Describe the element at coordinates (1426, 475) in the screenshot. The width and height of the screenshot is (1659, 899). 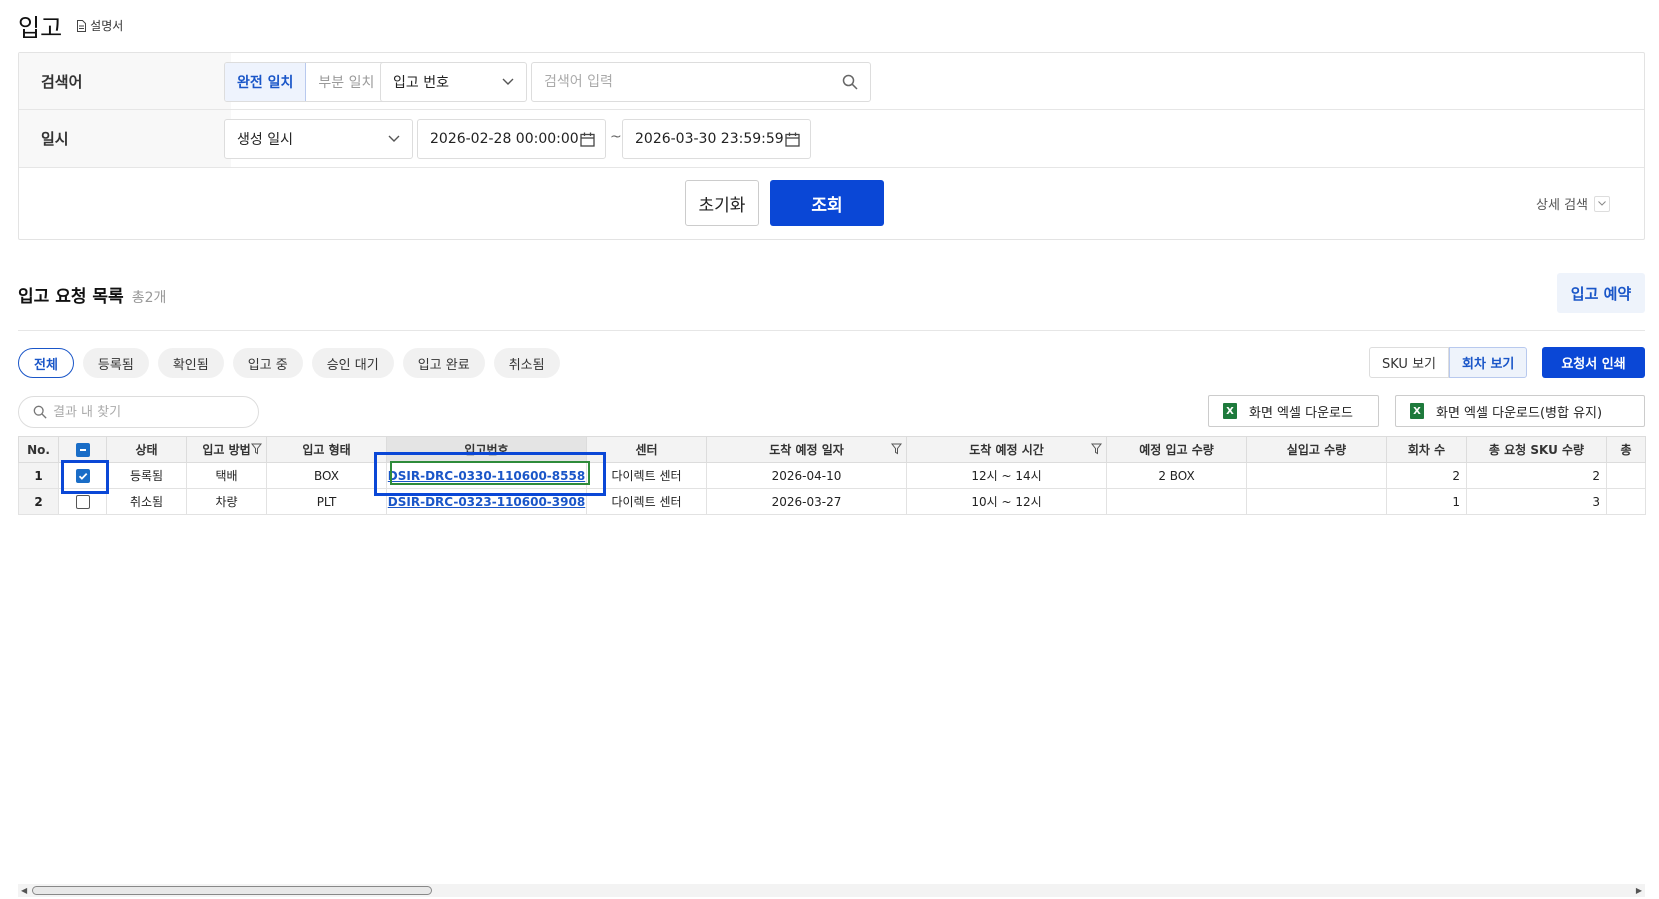
I see `row-rounds: 2` at that location.